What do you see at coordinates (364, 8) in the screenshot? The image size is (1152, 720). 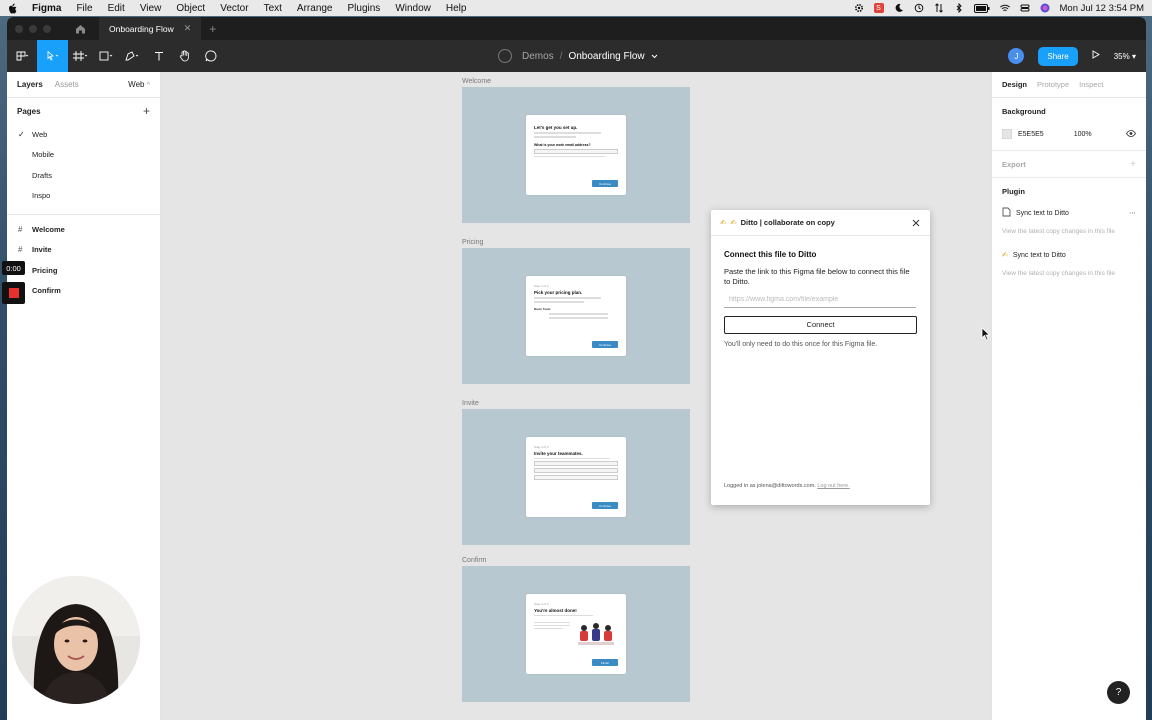 I see `menu-plugins: Plugins` at bounding box center [364, 8].